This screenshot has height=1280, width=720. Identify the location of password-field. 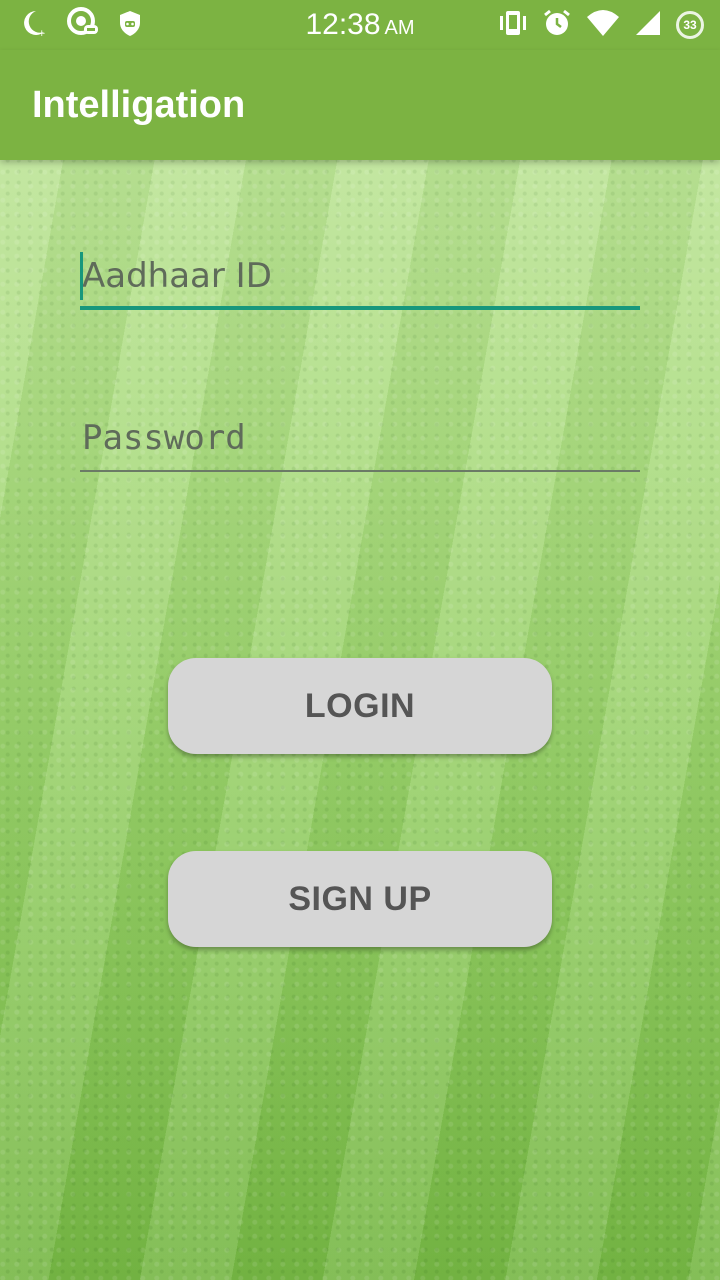
(360, 442).